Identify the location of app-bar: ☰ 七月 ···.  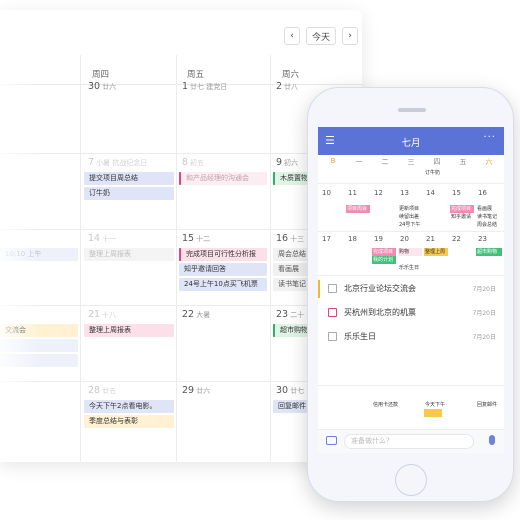
(411, 141).